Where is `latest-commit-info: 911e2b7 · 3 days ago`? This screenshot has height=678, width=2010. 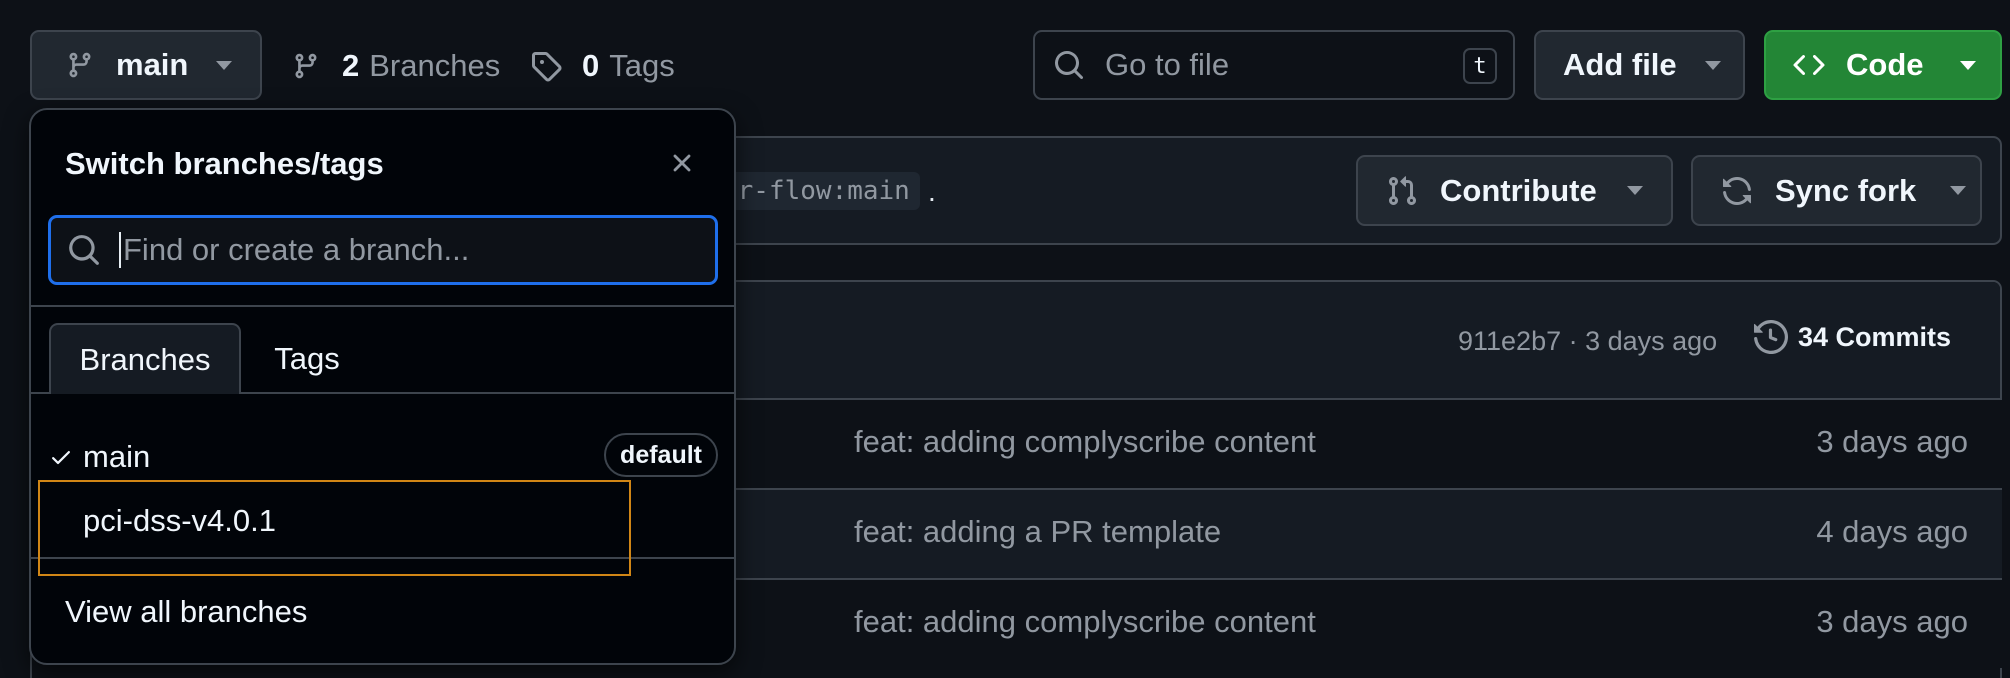
latest-commit-info: 911e2b7 · 3 days ago is located at coordinates (1587, 341).